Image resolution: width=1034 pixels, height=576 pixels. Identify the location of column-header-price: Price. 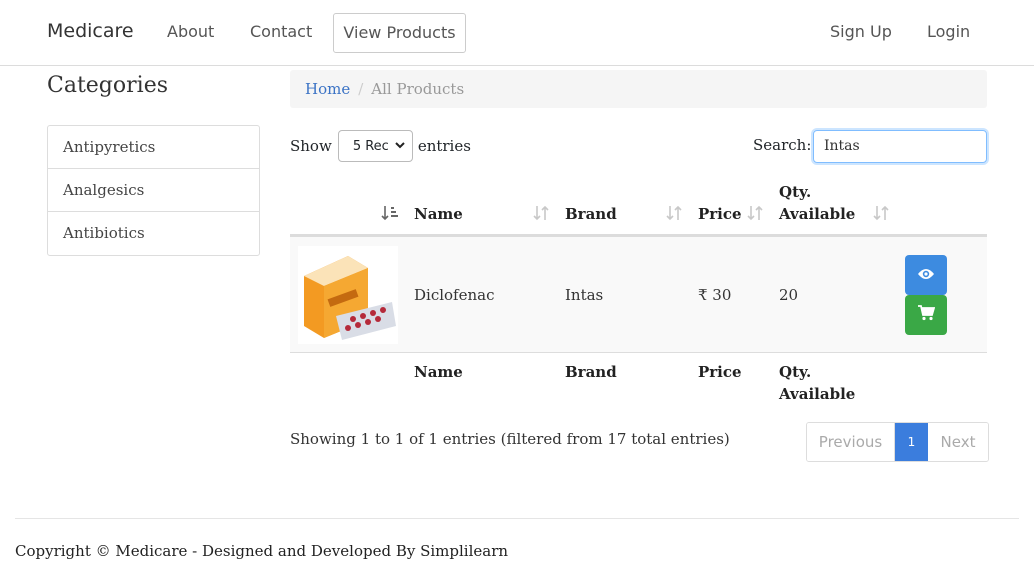
(720, 214).